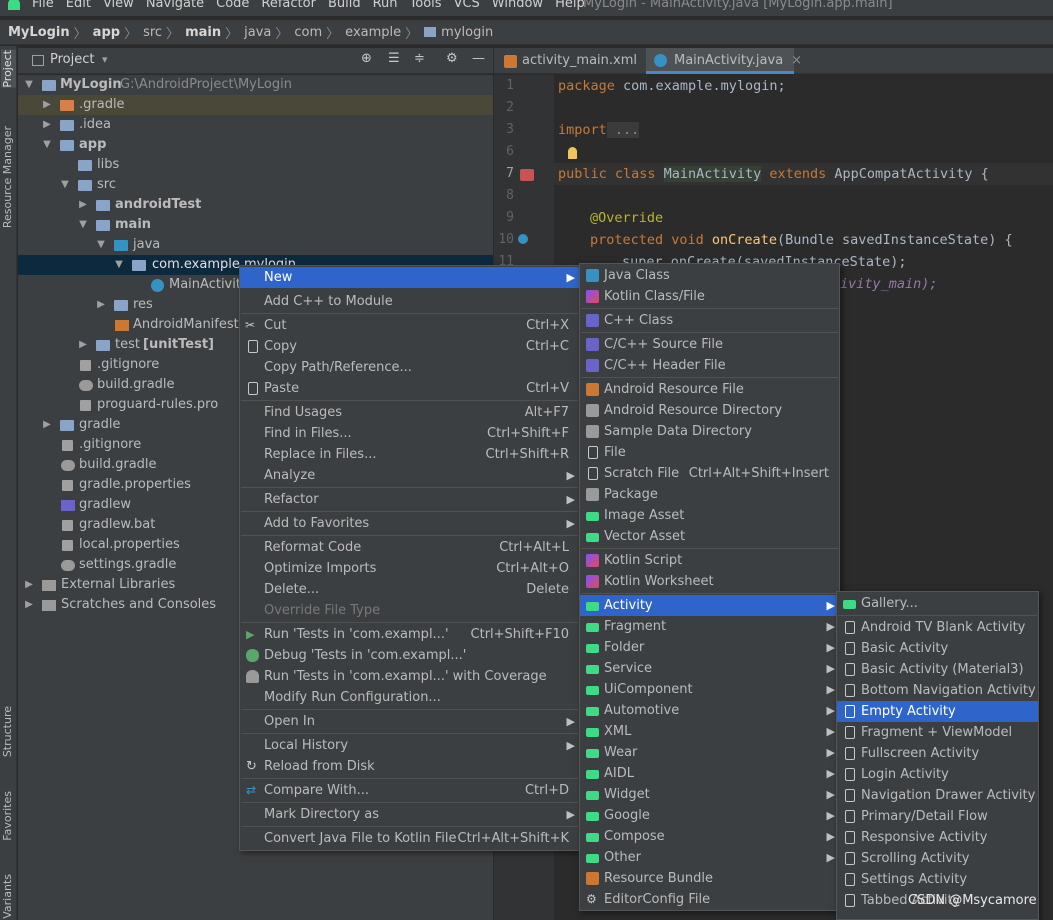 The height and width of the screenshot is (920, 1053). What do you see at coordinates (709, 515) in the screenshot?
I see `new-image-asset: Image Asset` at bounding box center [709, 515].